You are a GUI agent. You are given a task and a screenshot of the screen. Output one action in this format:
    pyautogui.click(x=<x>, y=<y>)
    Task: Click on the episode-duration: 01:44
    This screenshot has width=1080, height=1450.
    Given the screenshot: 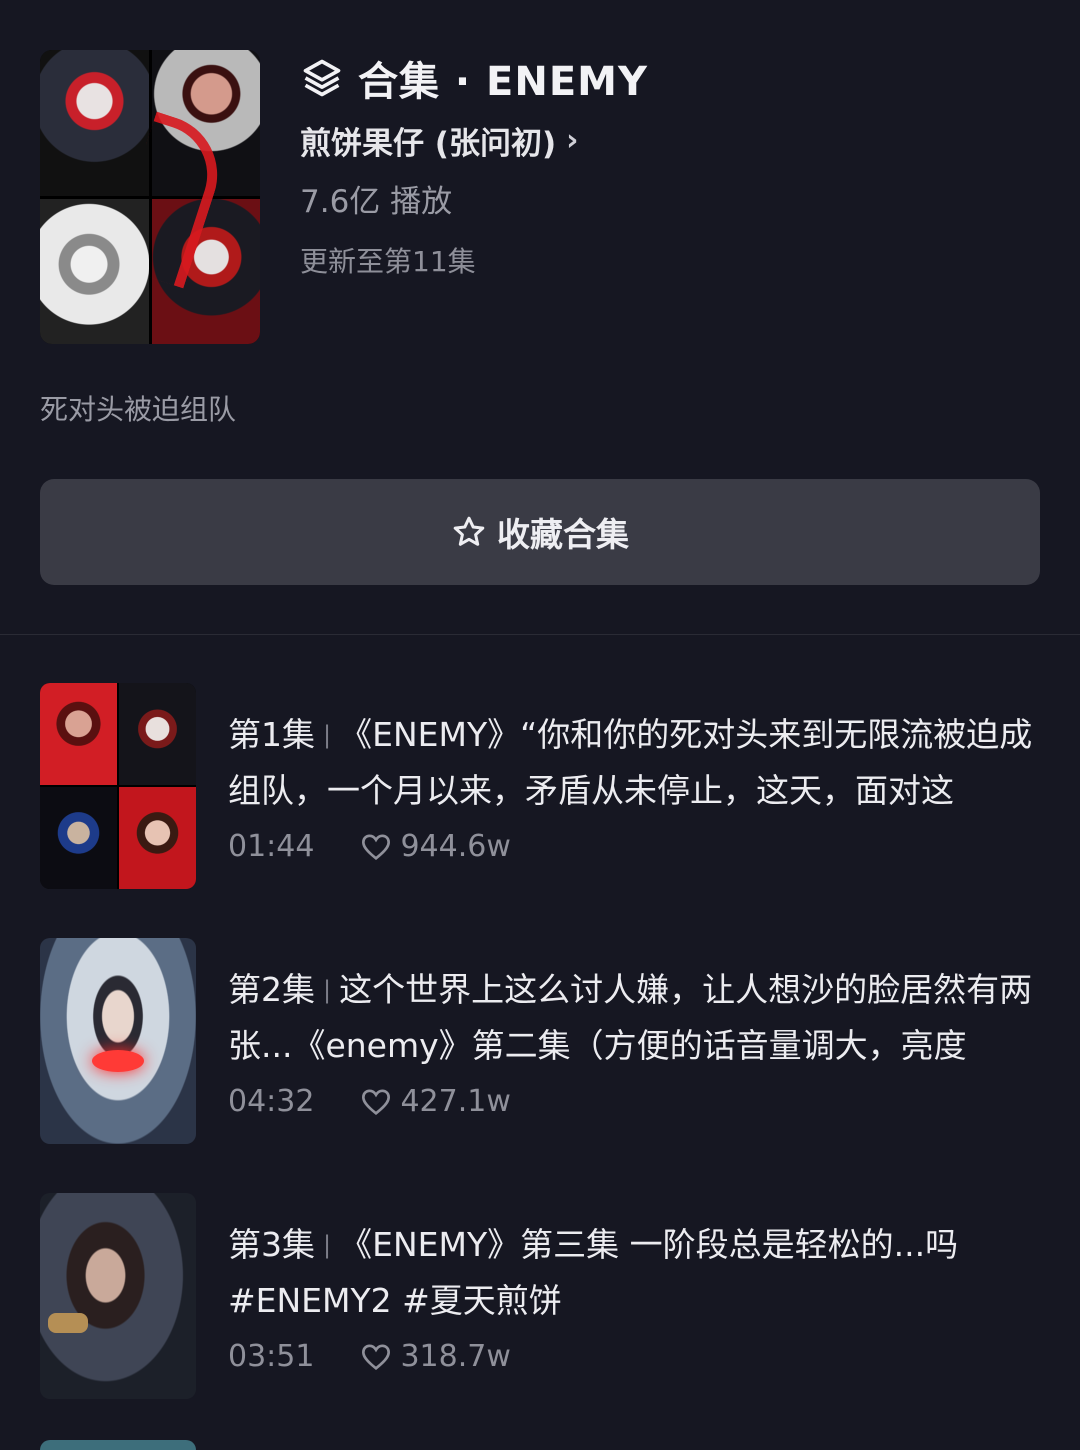 What is the action you would take?
    pyautogui.click(x=271, y=846)
    